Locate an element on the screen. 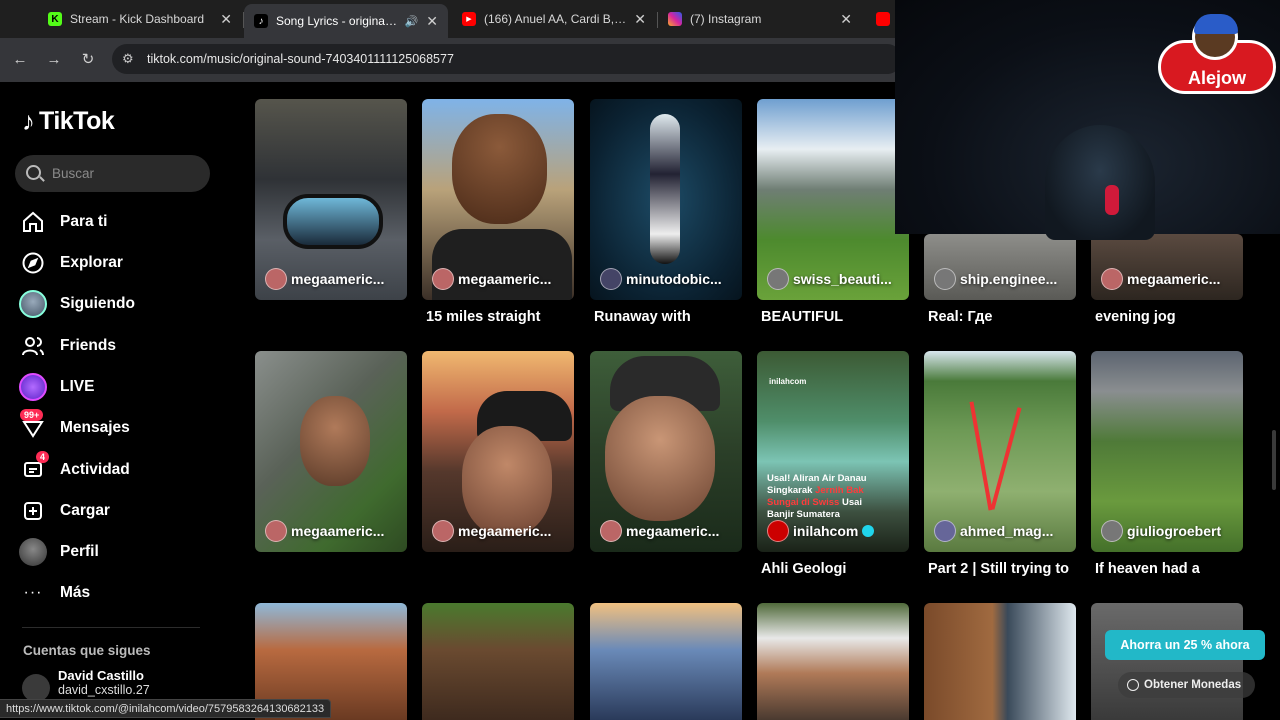  orca-visual is located at coordinates (665, 189).